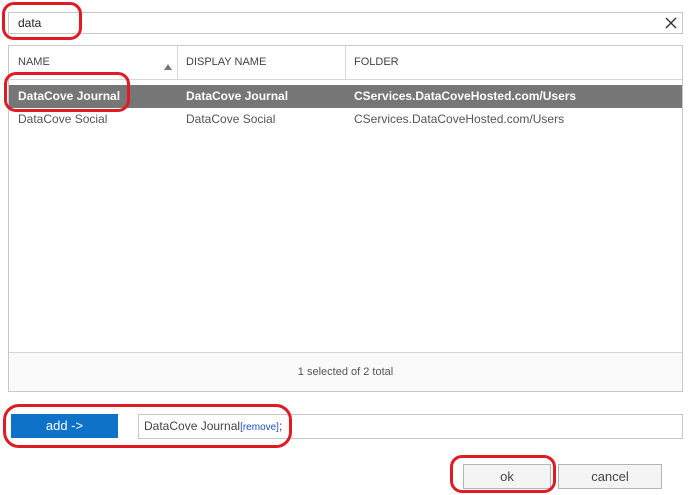 This screenshot has width=693, height=495. I want to click on column-header-folder: FOLDER, so click(513, 62).